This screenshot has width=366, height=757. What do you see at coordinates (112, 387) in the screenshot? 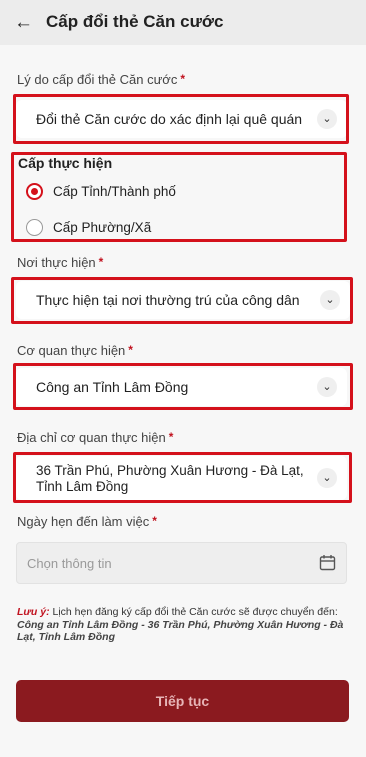
I see `agency-value: Công an Tỉnh Lâm Đồng` at bounding box center [112, 387].